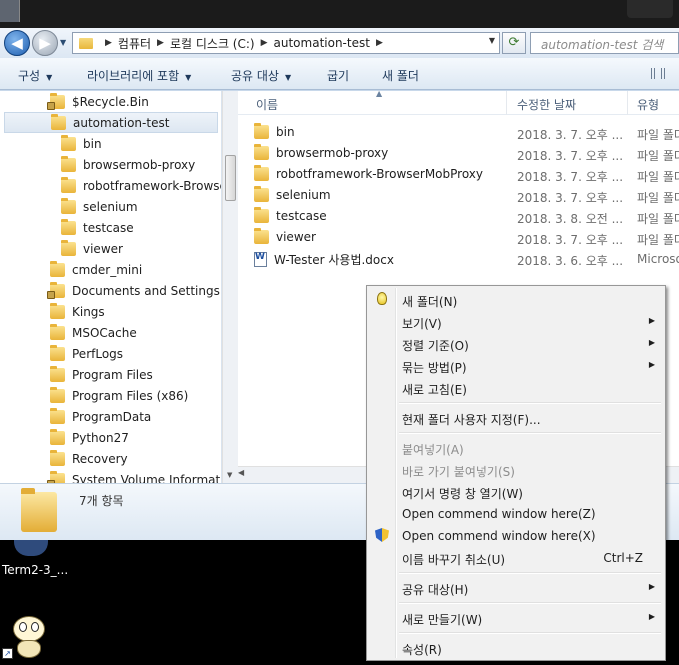 This screenshot has width=679, height=665. Describe the element at coordinates (458, 237) in the screenshot. I see `file-row: viewer 2018. 3. 7. 오후 ... 파일 폴더` at that location.